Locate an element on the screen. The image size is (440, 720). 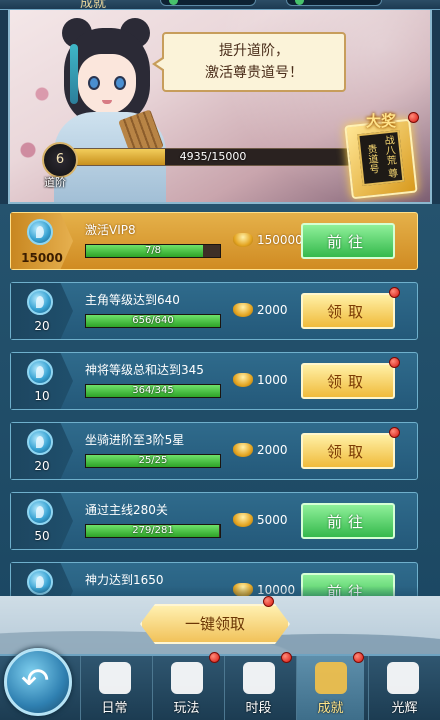
tab-2: 玩法 is located at coordinates (186, 686).